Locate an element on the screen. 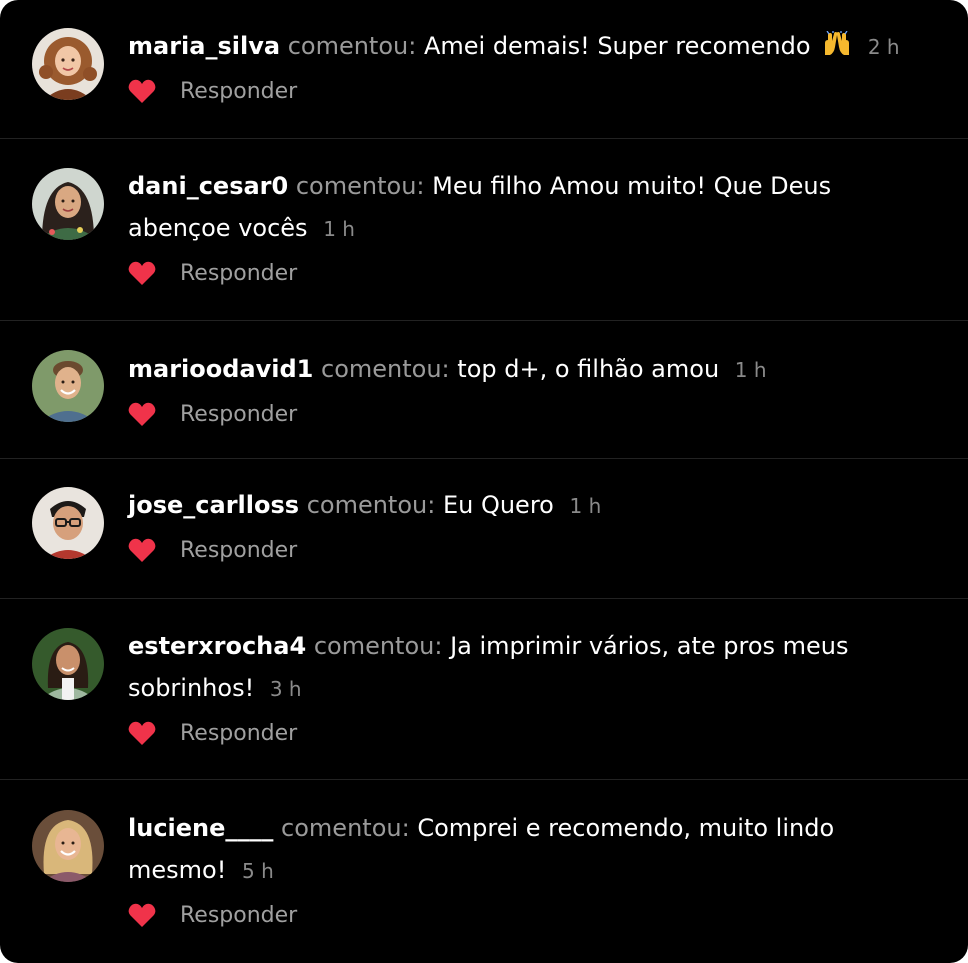  comment-message: top d+, o filhão amou is located at coordinates (588, 369).